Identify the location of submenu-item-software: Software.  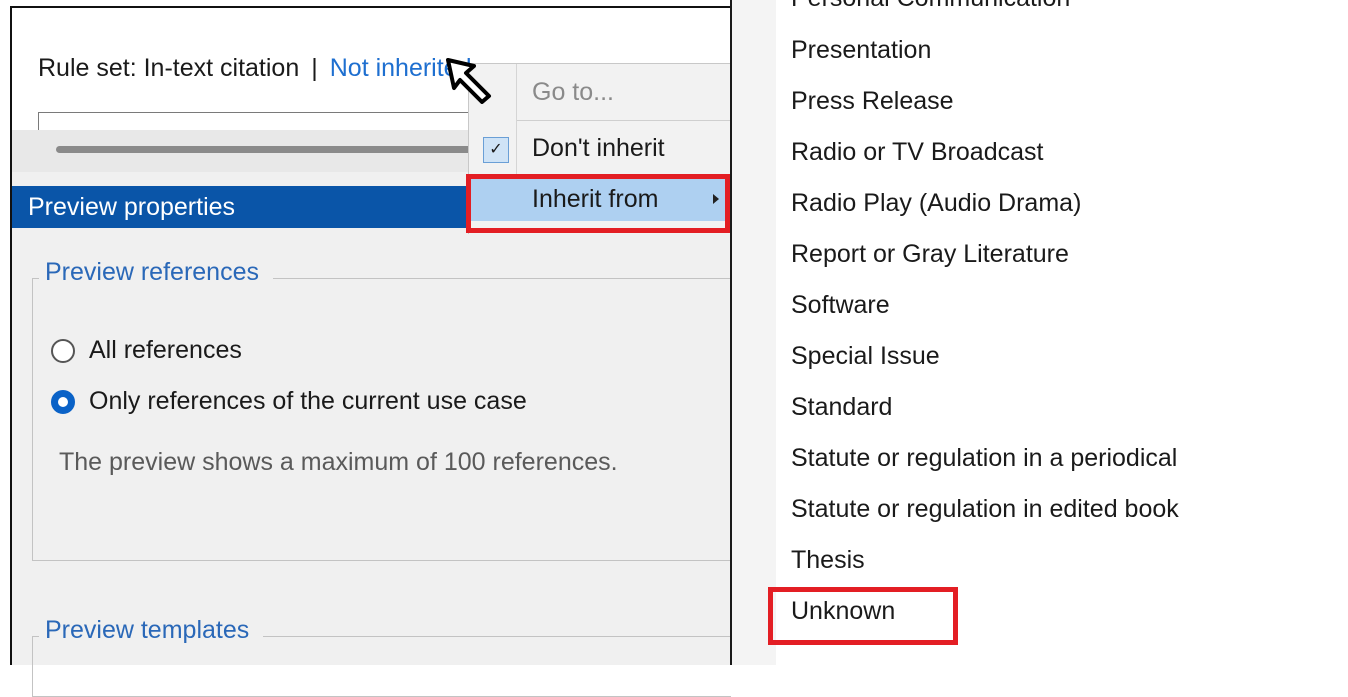
(840, 305).